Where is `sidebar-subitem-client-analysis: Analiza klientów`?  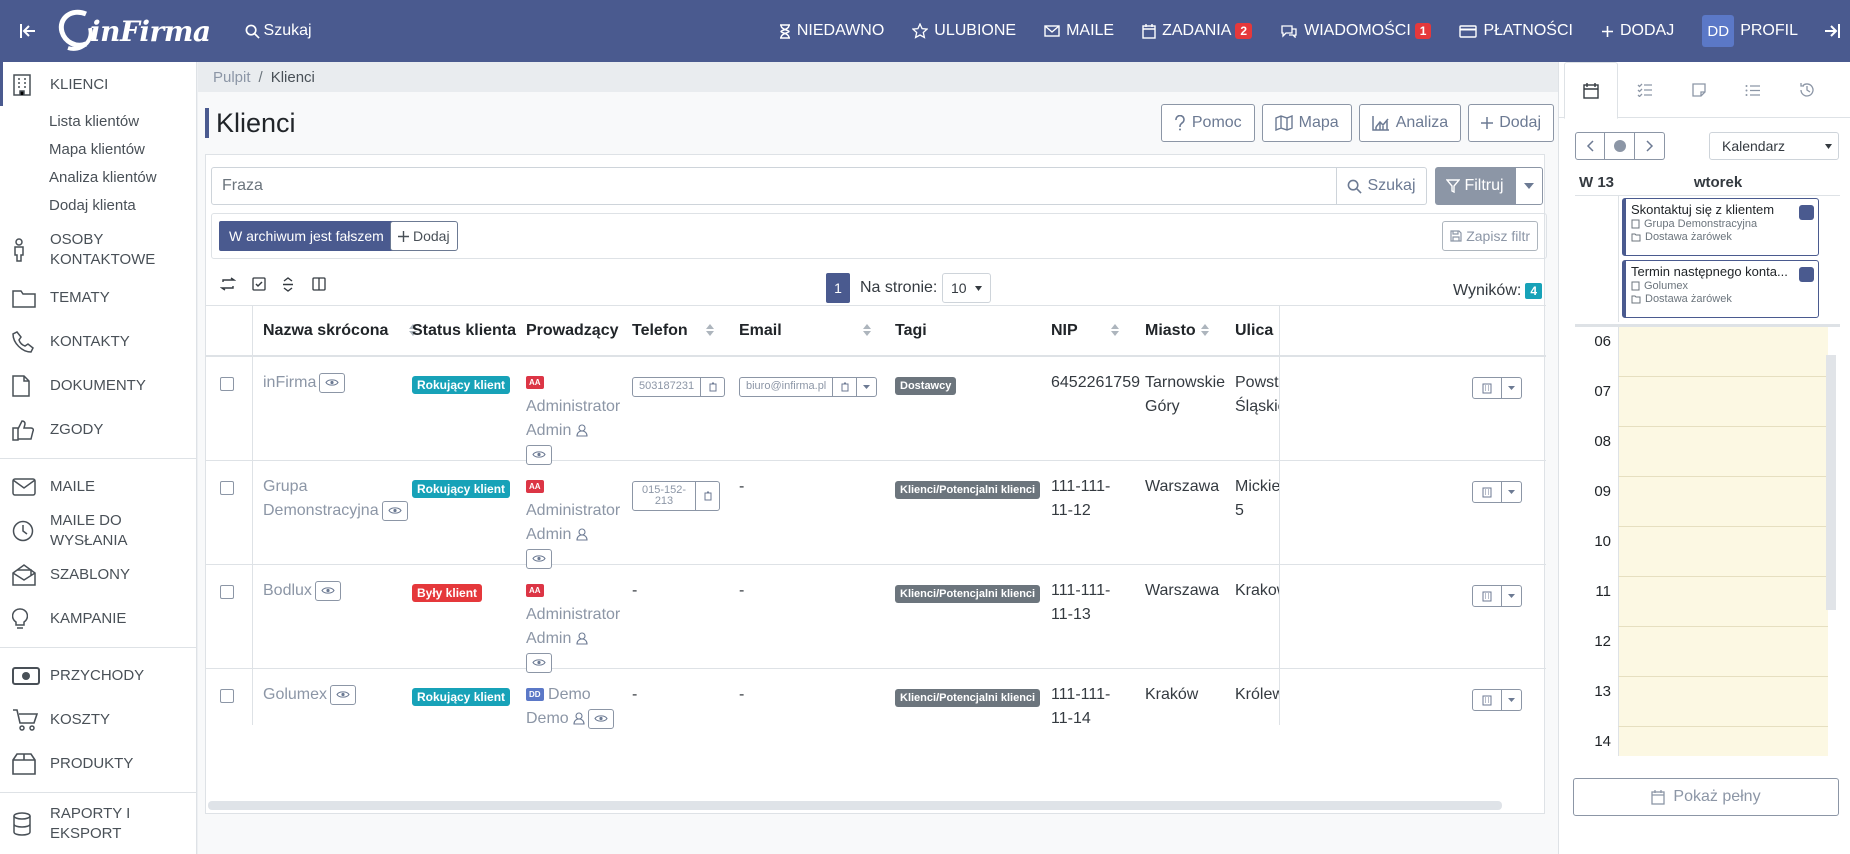 sidebar-subitem-client-analysis: Analiza klientów is located at coordinates (98, 178).